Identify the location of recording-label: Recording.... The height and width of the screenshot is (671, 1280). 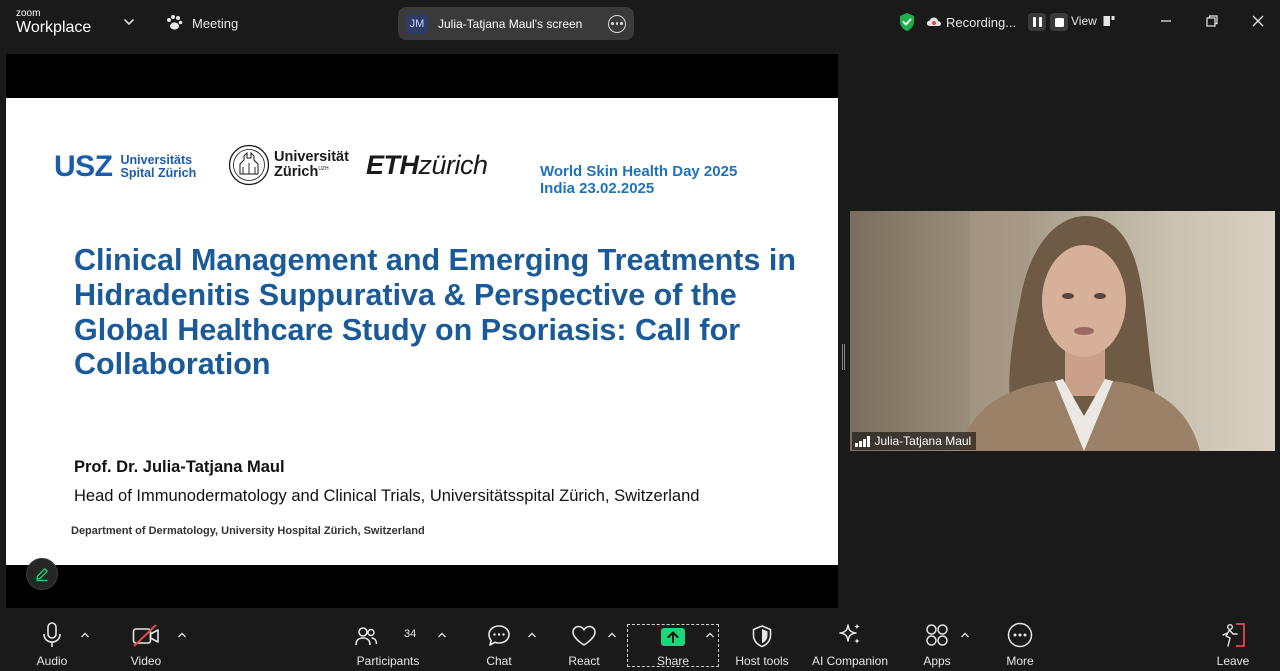
(981, 22).